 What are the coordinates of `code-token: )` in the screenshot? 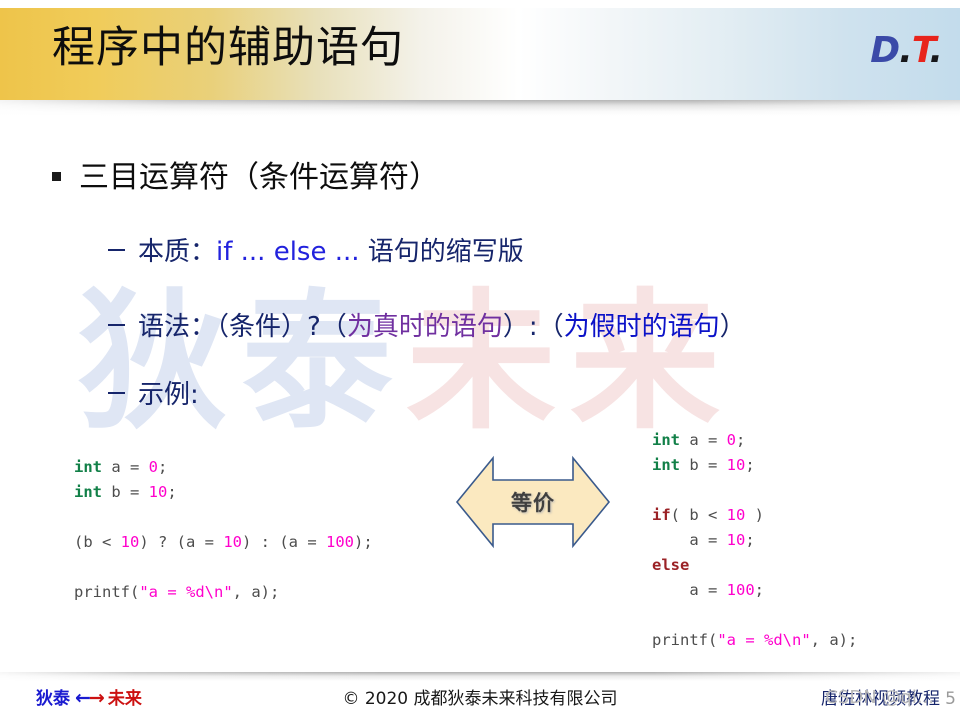 It's located at (755, 515).